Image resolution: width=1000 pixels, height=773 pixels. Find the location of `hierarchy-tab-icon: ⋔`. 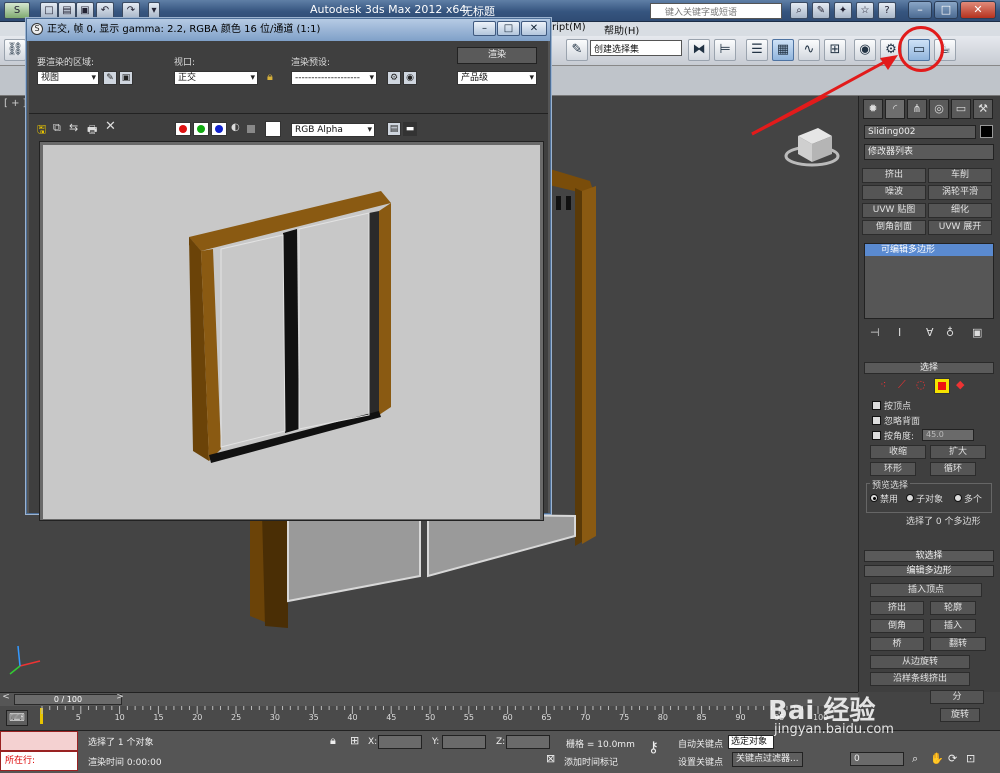

hierarchy-tab-icon: ⋔ is located at coordinates (917, 109).